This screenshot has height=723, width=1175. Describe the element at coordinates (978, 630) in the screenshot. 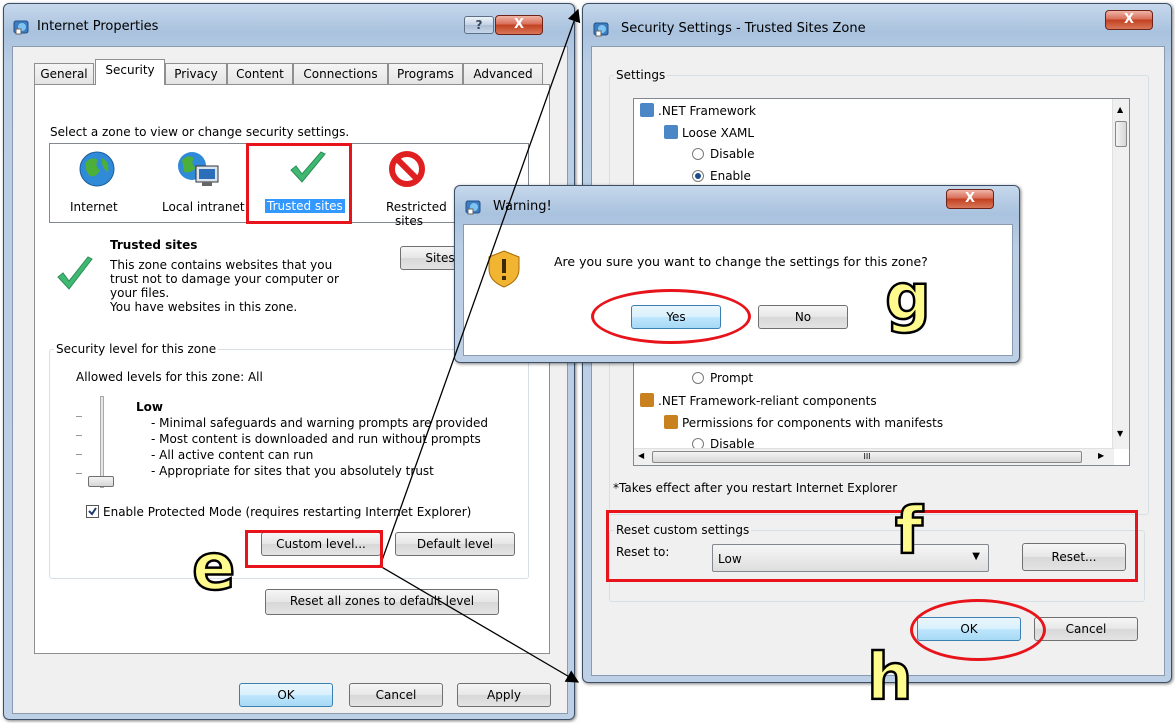

I see `highlight-ok-button` at that location.